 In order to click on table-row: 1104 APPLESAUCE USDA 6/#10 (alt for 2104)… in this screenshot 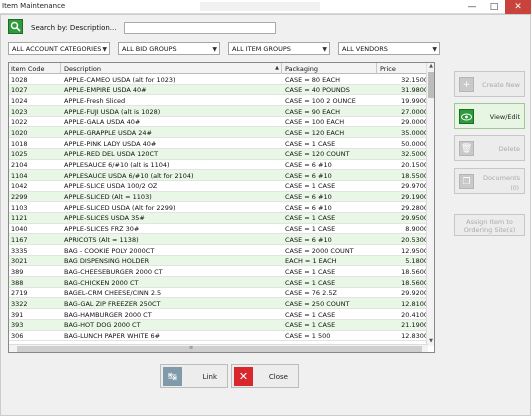, I will do `click(221, 175)`.